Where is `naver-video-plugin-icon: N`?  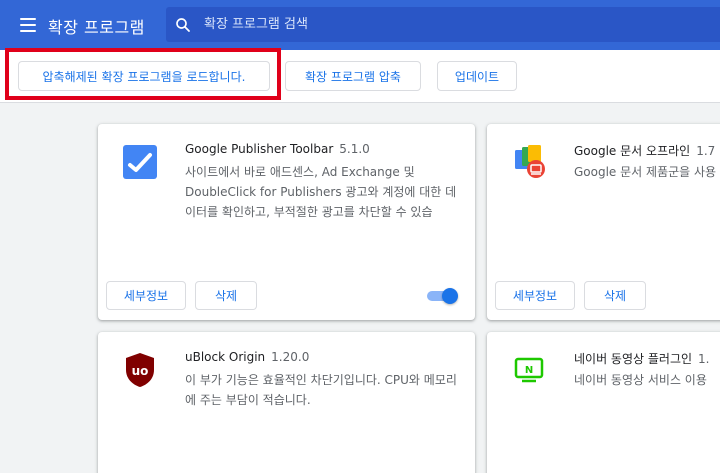
naver-video-plugin-icon: N is located at coordinates (529, 370).